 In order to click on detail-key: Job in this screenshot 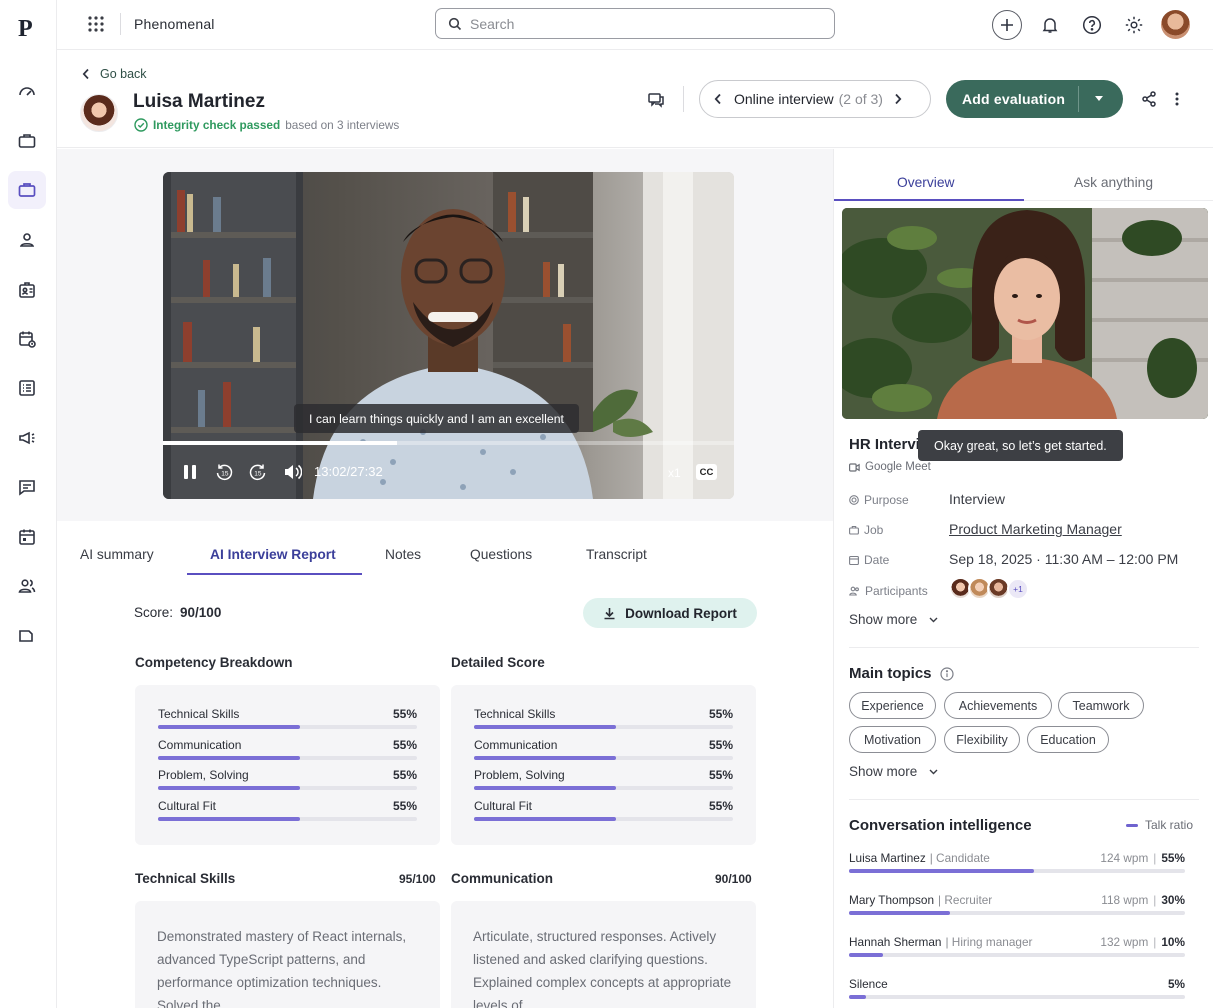, I will do `click(874, 530)`.